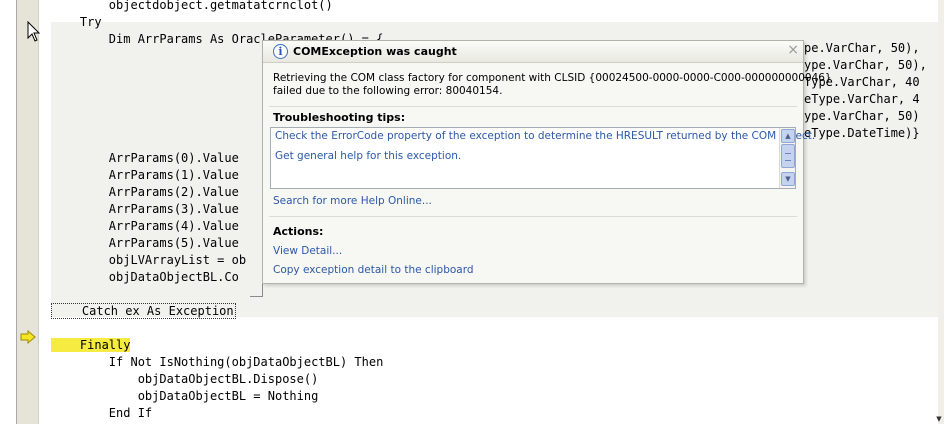 This screenshot has height=424, width=944. I want to click on scroll-down-arrow-icon: ▼, so click(939, 419).